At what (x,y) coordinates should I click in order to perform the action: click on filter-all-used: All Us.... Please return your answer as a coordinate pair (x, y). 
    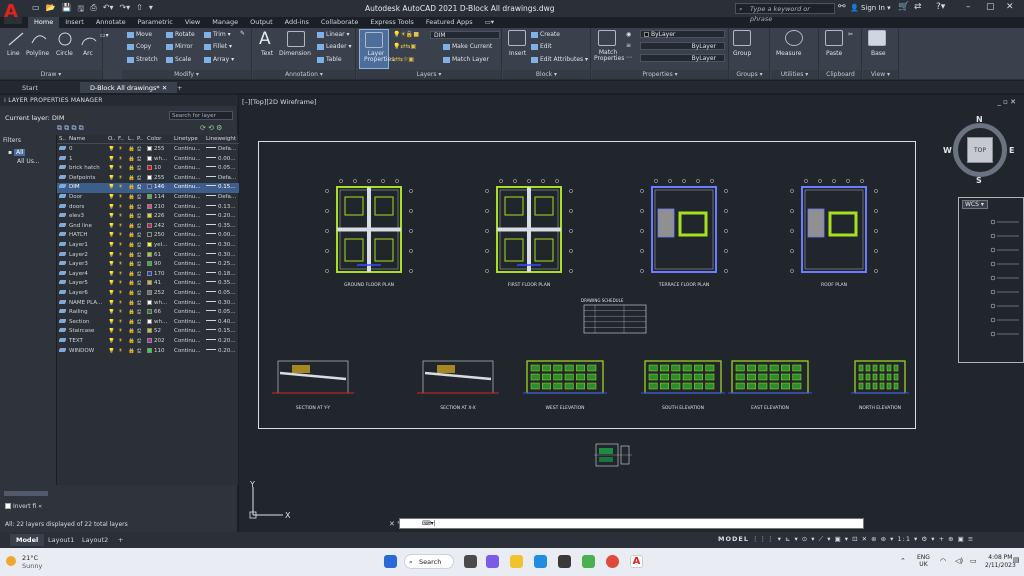
    Looking at the image, I should click on (35, 161).